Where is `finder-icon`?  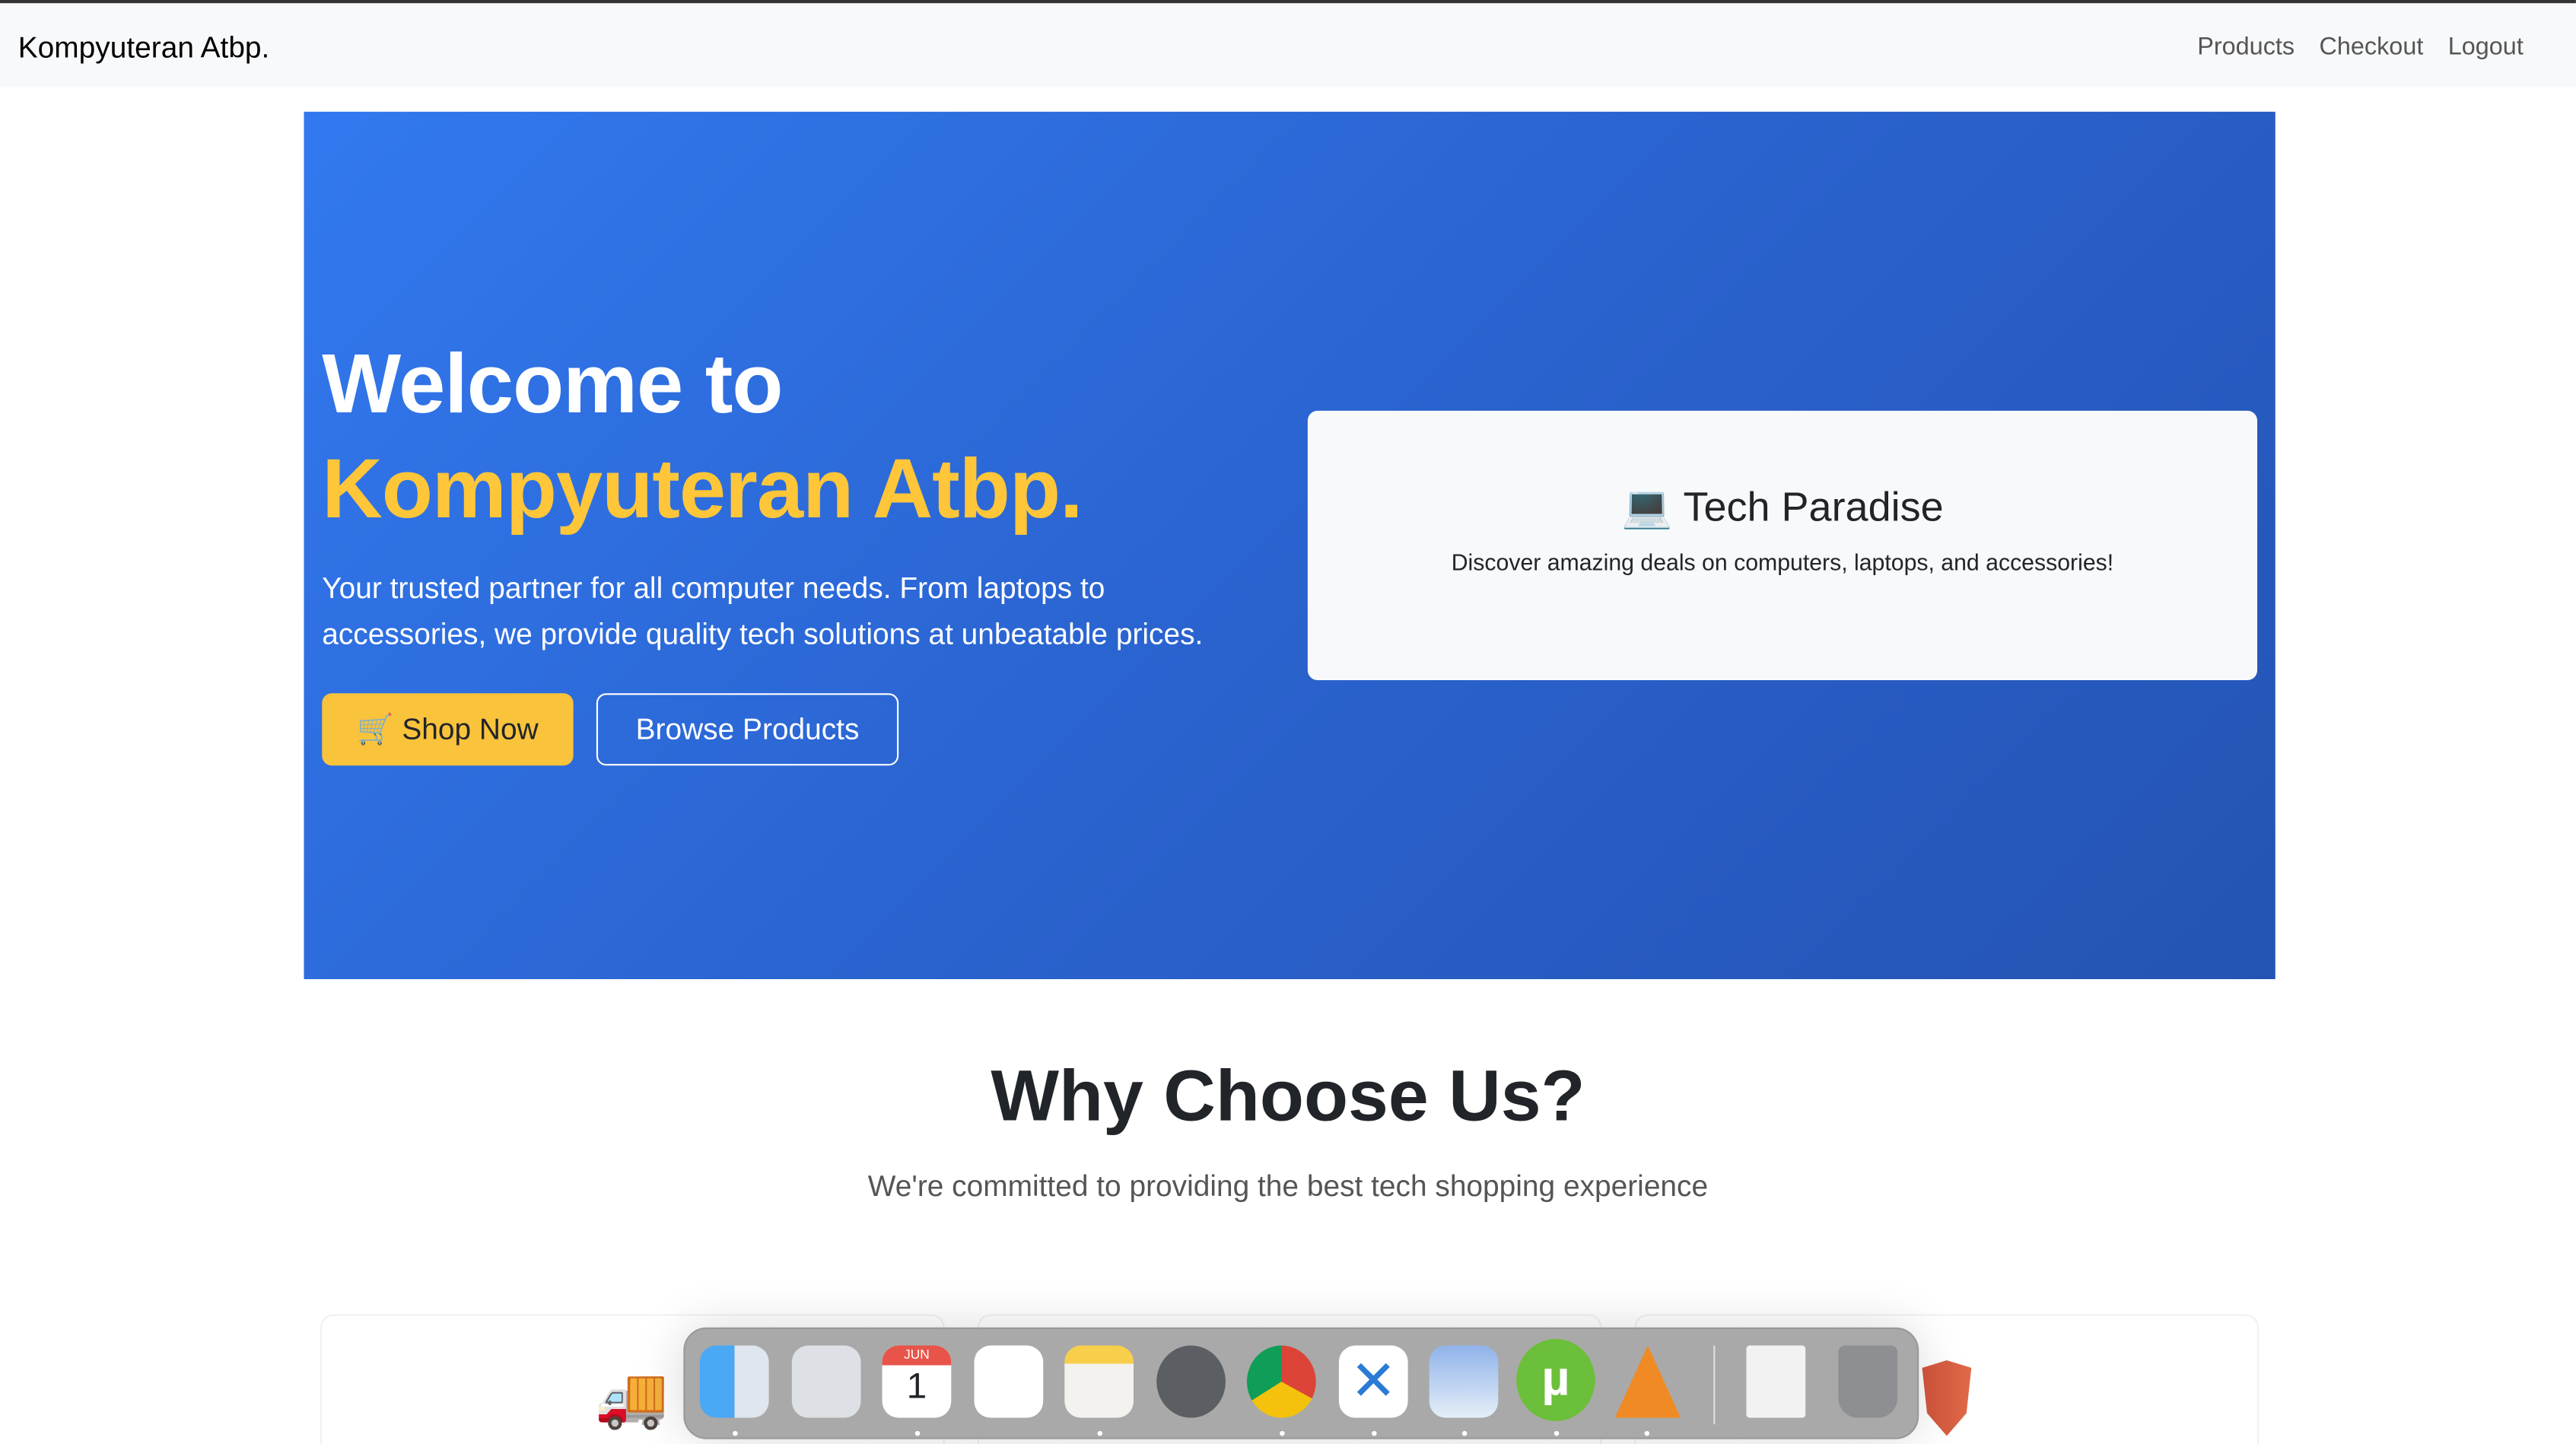 finder-icon is located at coordinates (734, 1381).